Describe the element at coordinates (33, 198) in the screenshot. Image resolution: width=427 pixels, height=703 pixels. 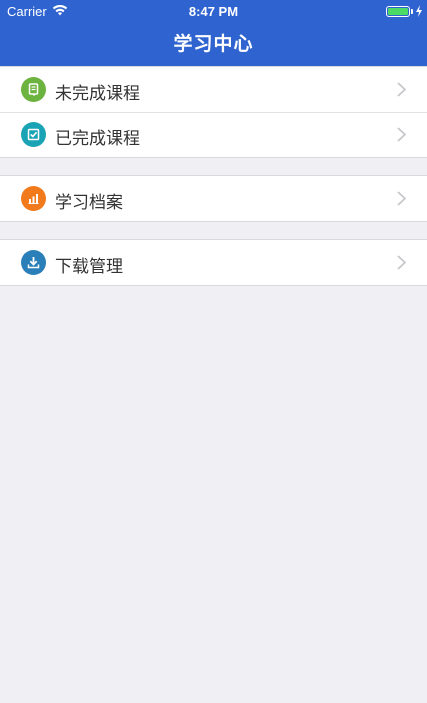
I see `chart-icon` at that location.